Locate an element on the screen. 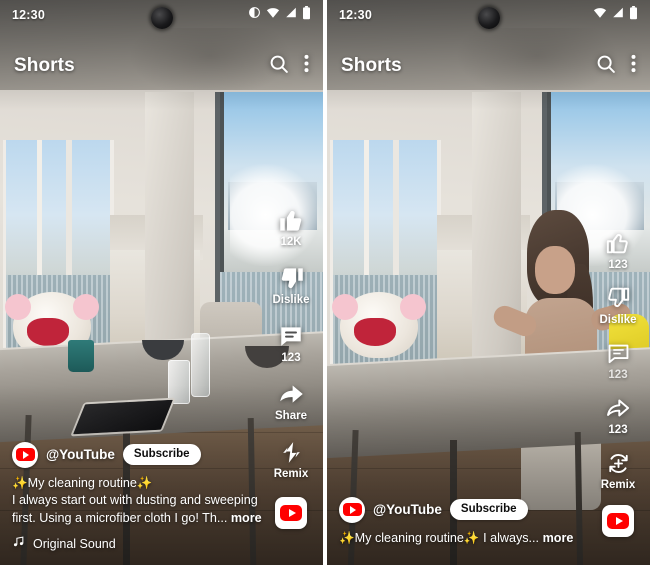 The width and height of the screenshot is (650, 565). share-filled-icon is located at coordinates (291, 394).